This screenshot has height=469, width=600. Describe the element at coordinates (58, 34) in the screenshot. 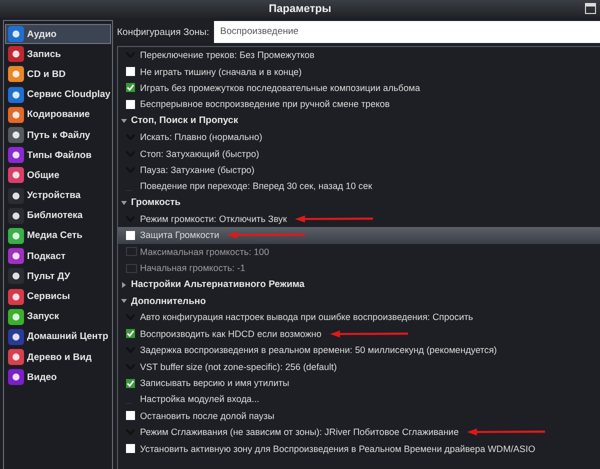

I see `sidebar-item: Аудио` at that location.